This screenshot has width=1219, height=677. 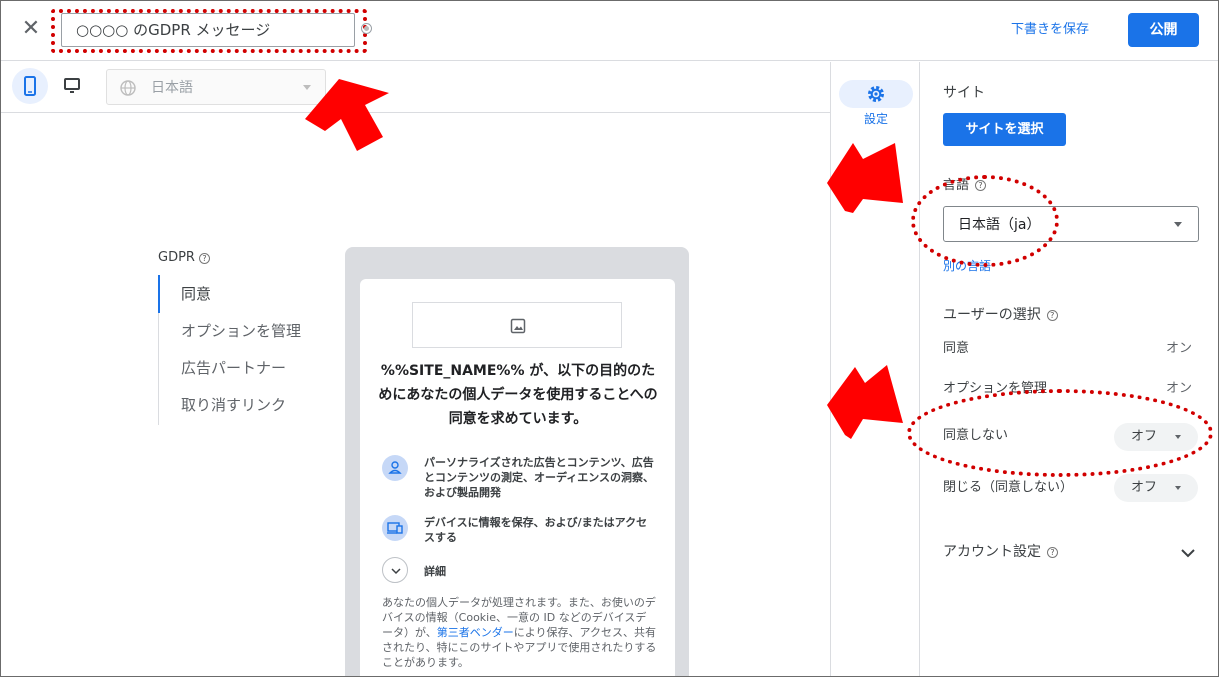 I want to click on side-rail: 設定, so click(x=875, y=369).